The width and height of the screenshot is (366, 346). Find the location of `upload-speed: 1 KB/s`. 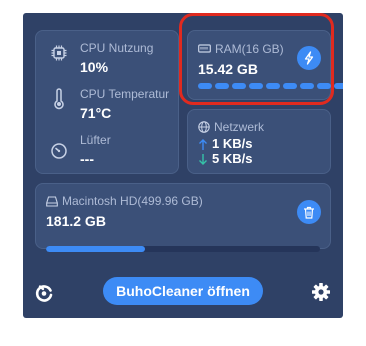

upload-speed: 1 KB/s is located at coordinates (232, 143).